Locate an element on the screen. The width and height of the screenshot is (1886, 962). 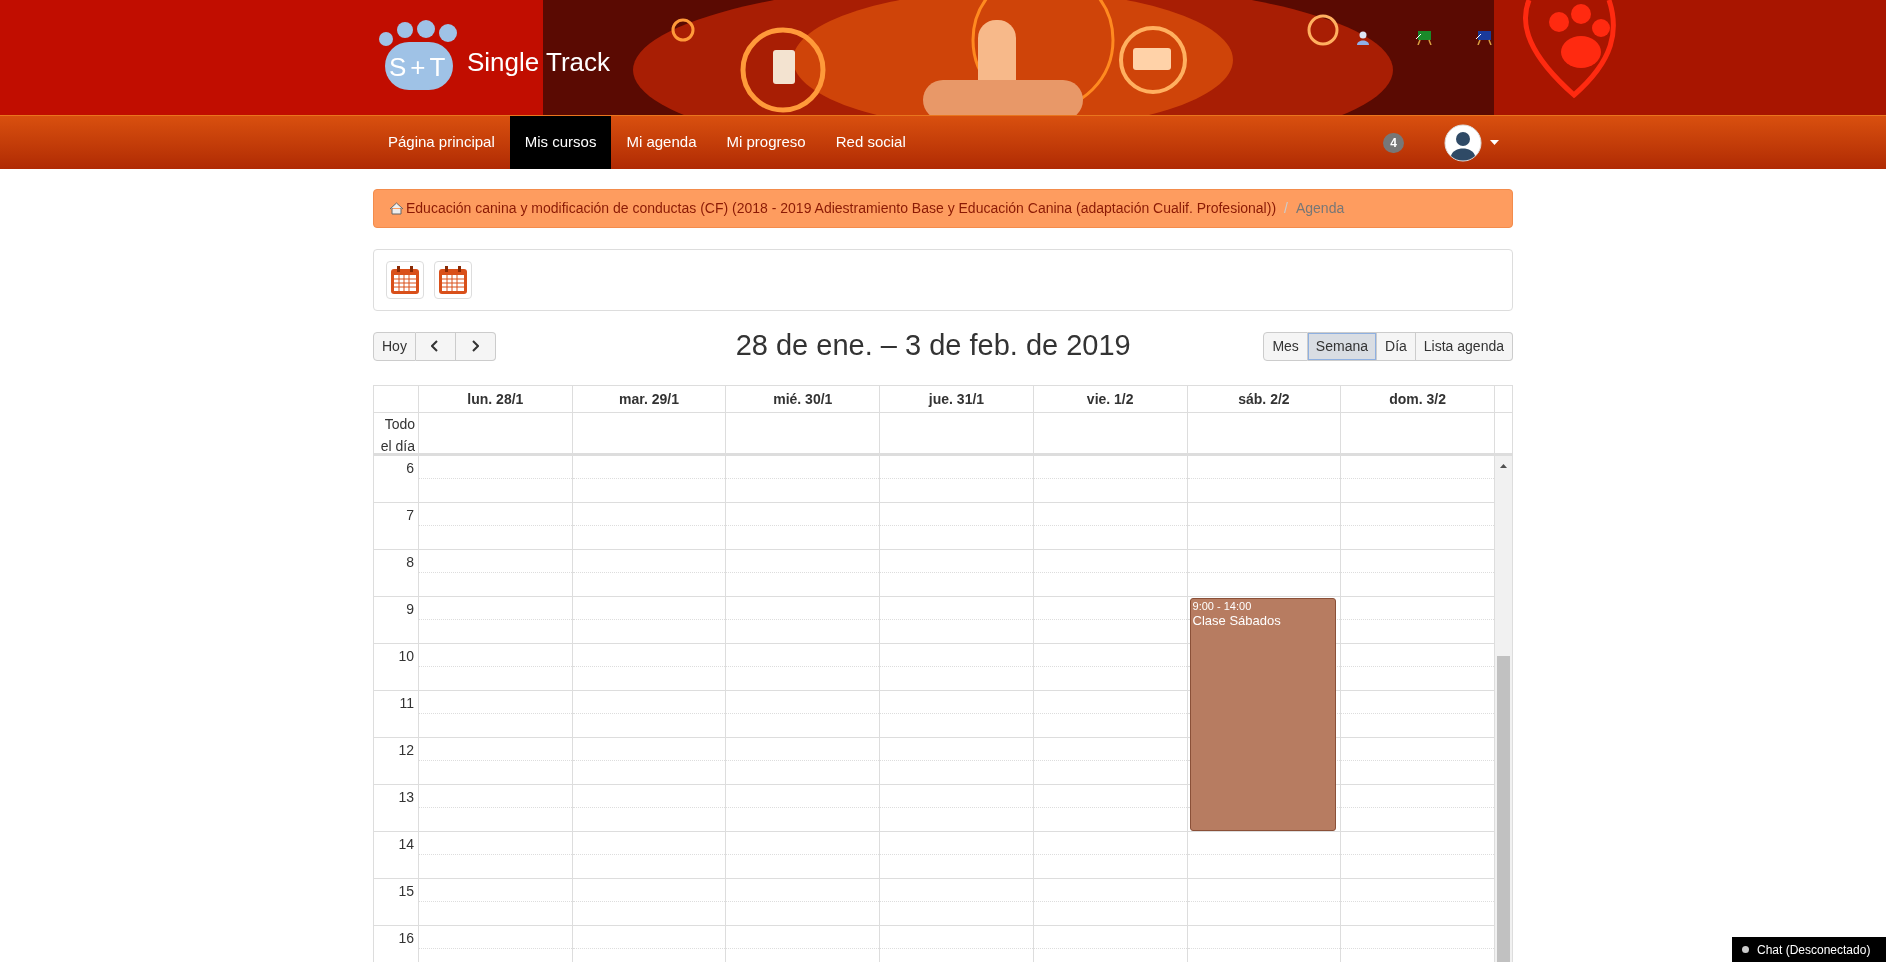
view-tab: Mes is located at coordinates (1285, 346).